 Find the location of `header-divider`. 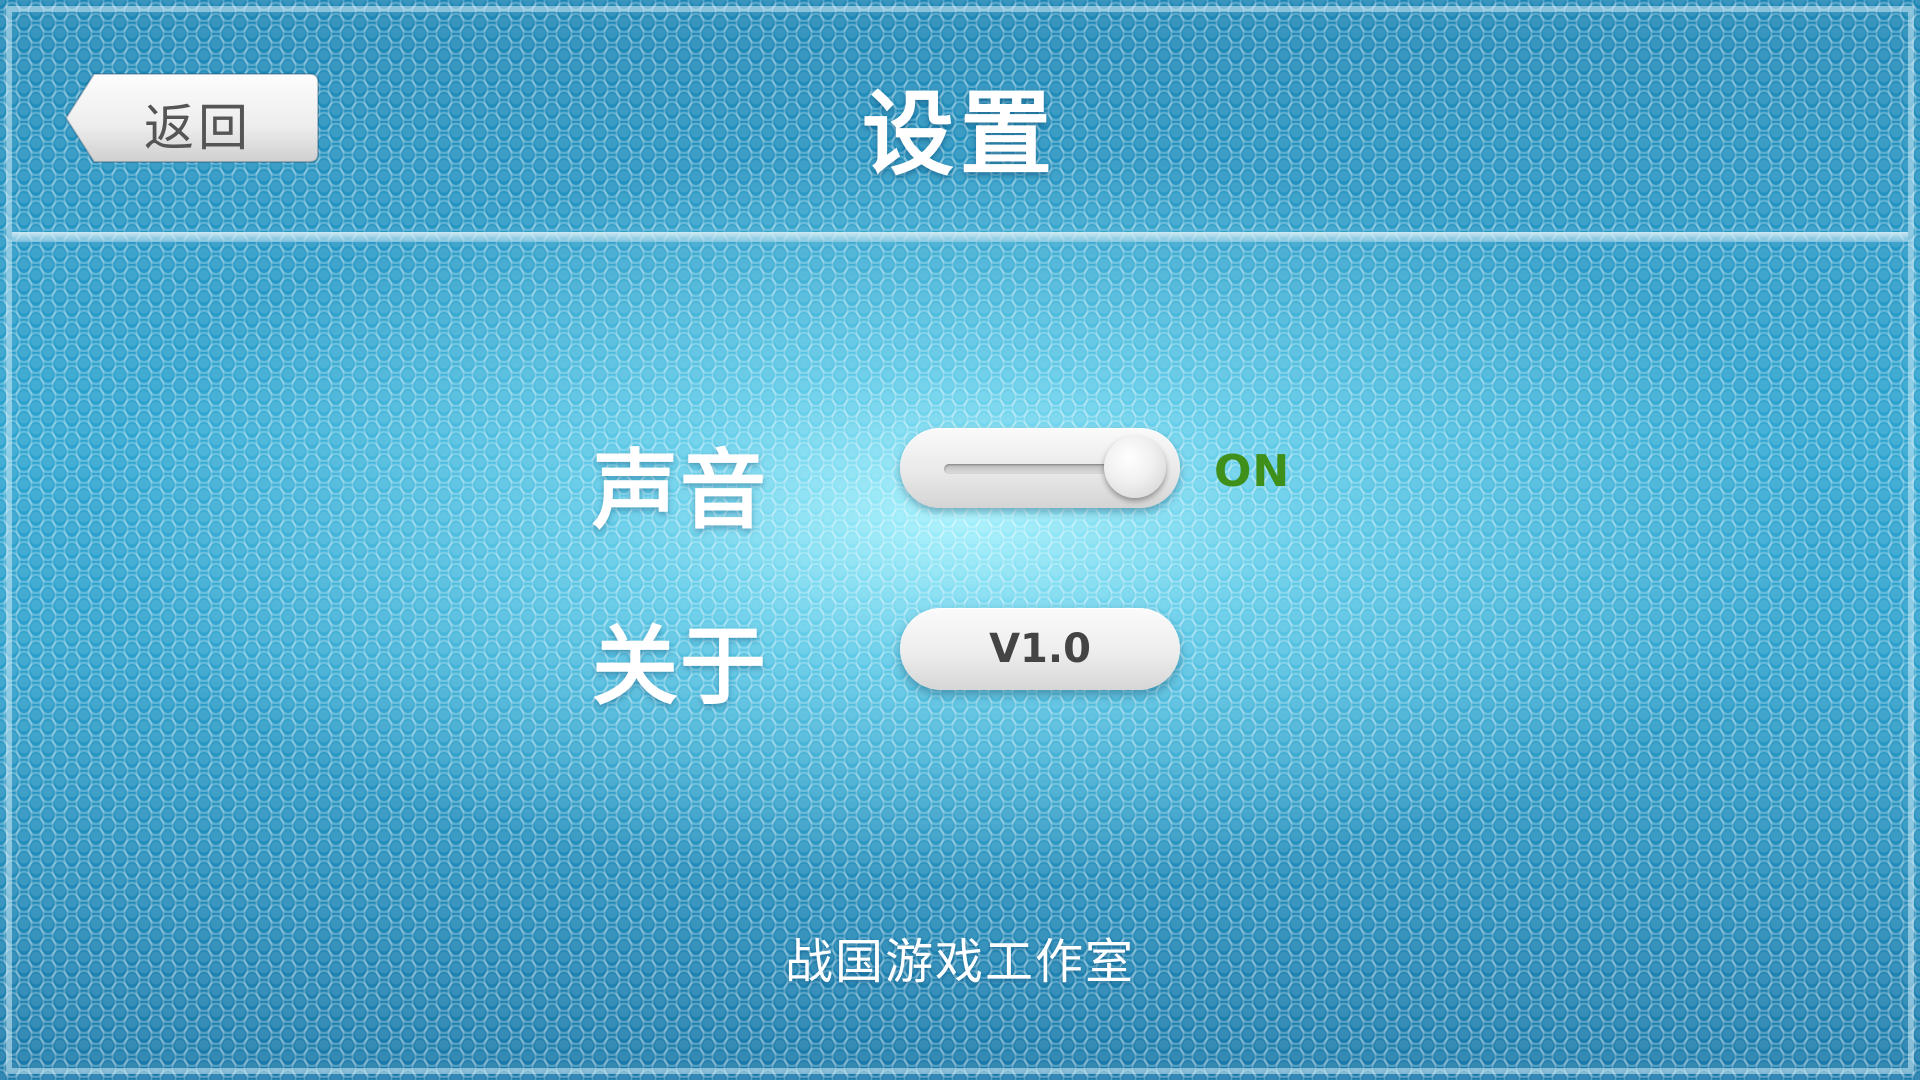

header-divider is located at coordinates (960, 237).